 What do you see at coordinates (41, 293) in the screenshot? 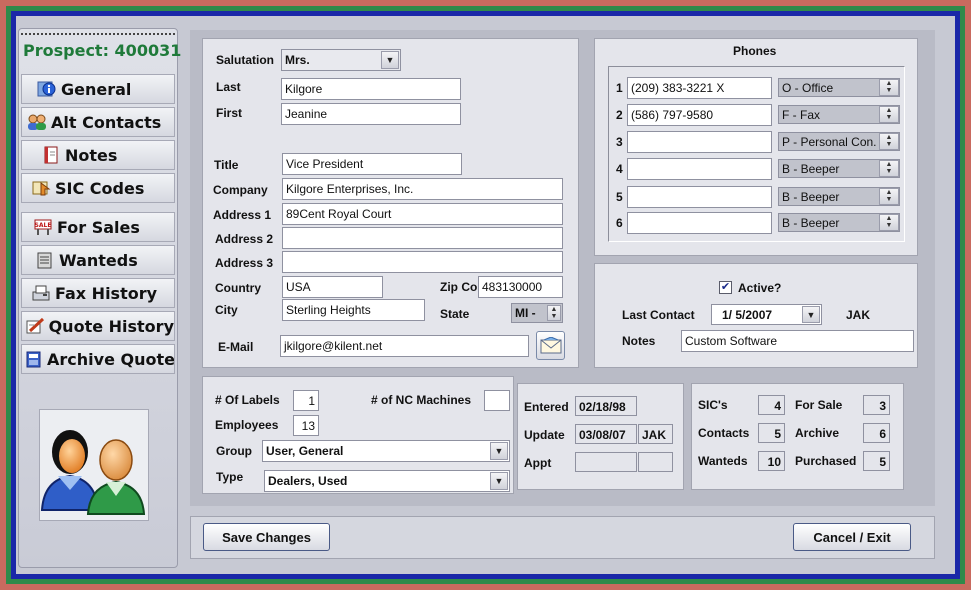
I see `fax-icon` at bounding box center [41, 293].